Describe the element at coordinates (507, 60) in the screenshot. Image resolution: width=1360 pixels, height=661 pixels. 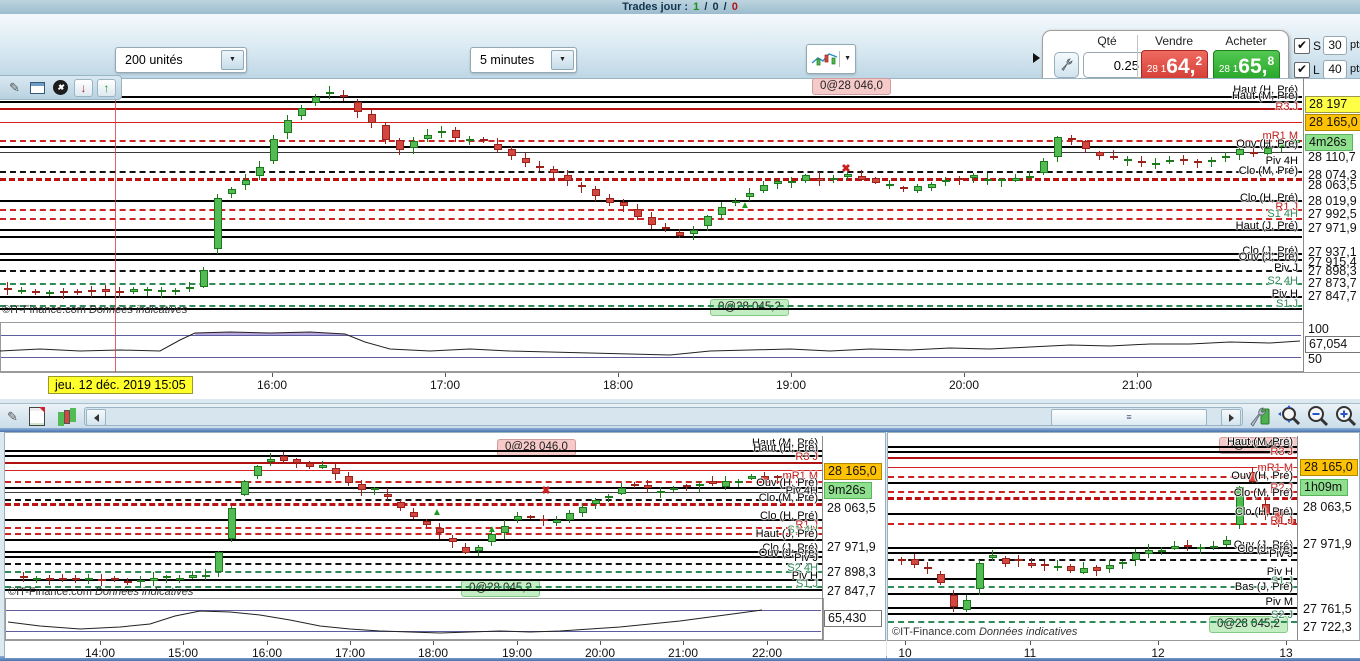
I see `timeframe-dropdown-value: 5 minutes` at that location.